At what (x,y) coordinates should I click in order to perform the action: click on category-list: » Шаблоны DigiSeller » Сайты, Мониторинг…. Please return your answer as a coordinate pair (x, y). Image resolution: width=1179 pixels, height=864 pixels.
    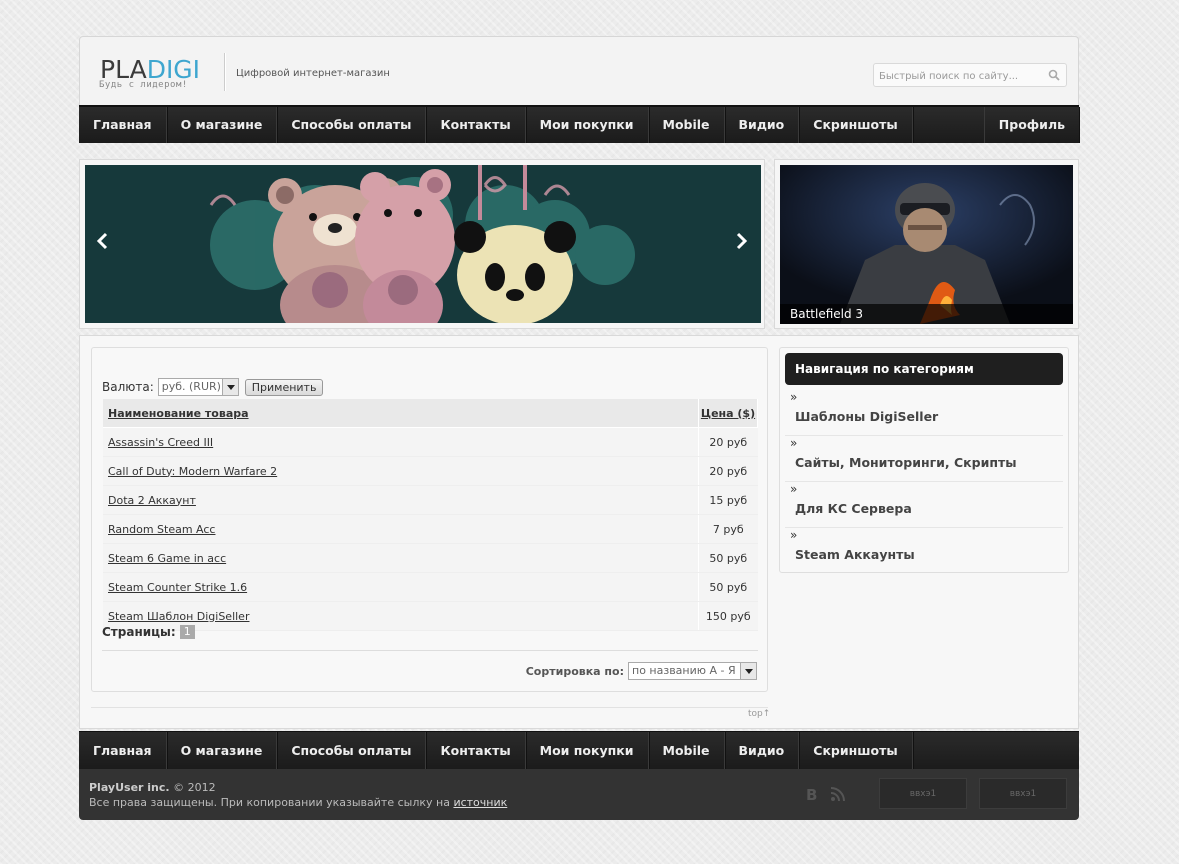
    Looking at the image, I should click on (924, 481).